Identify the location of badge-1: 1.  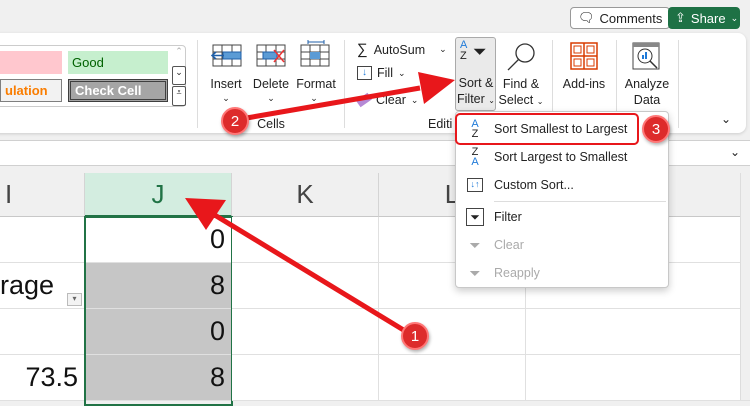
(415, 336).